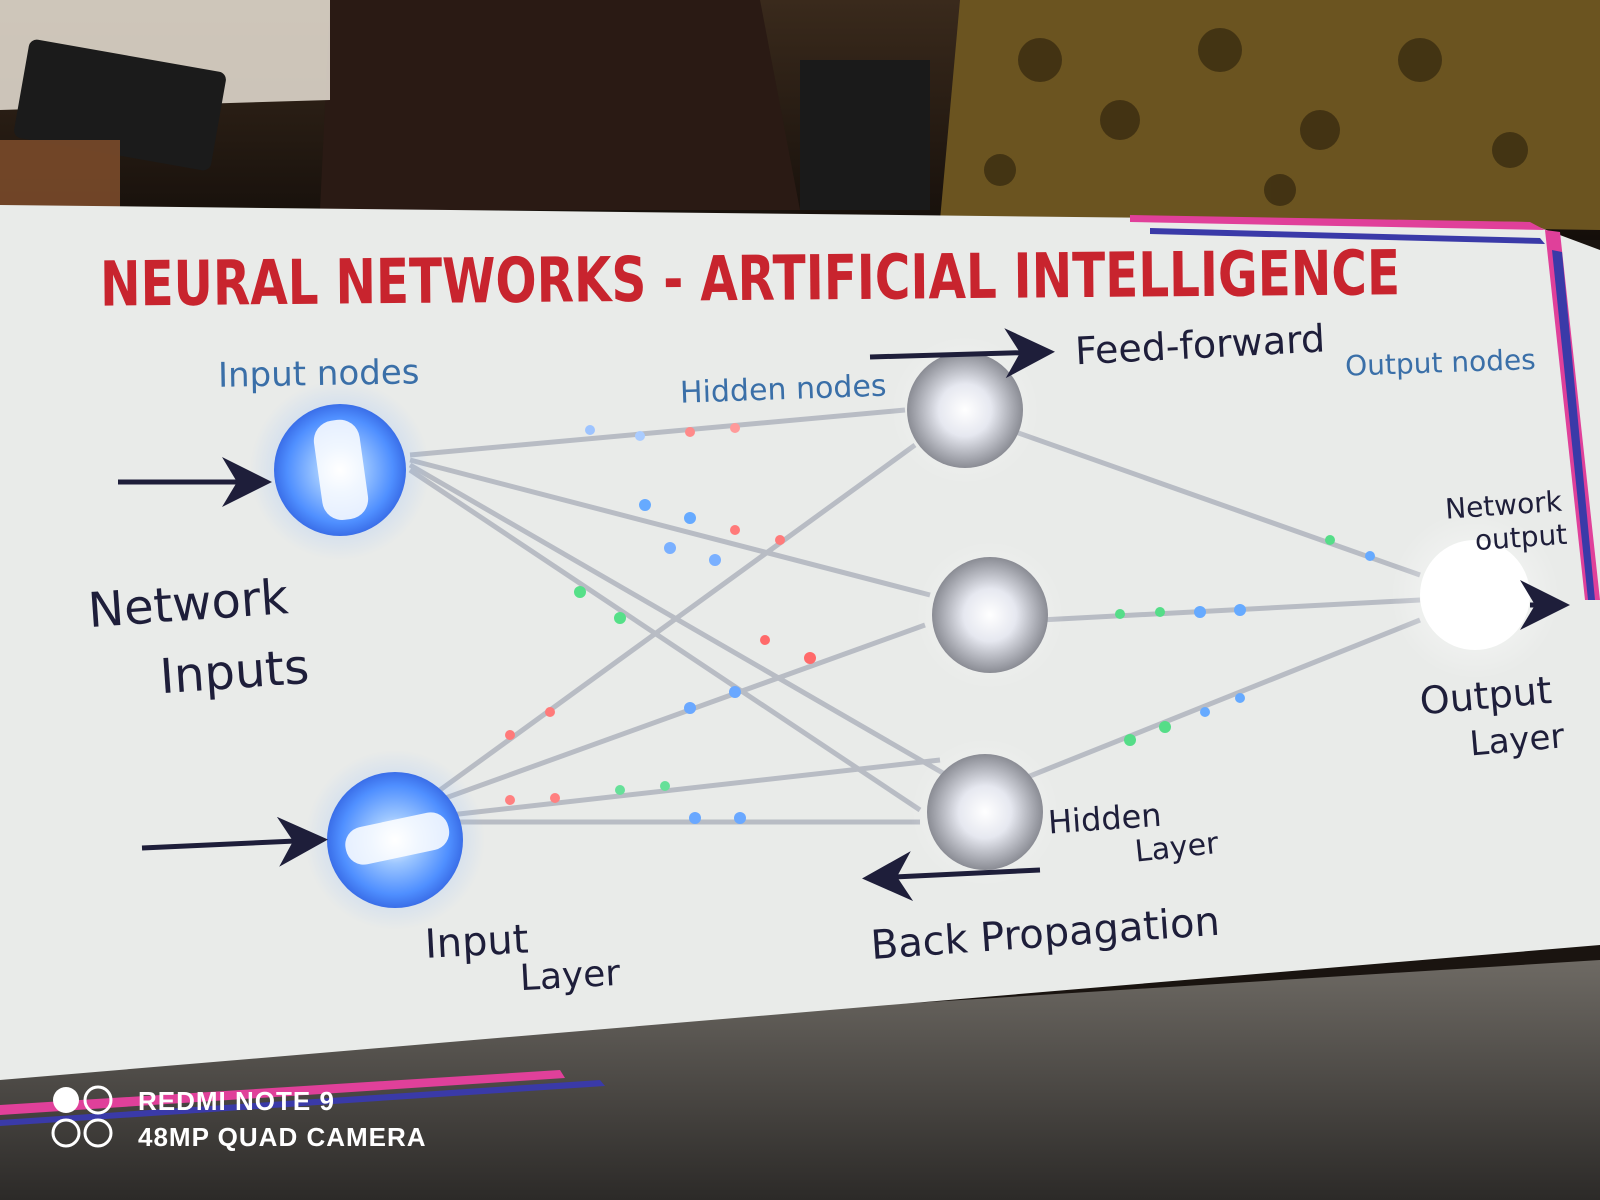 Image resolution: width=1600 pixels, height=1200 pixels. I want to click on label-input-layer-line1: Input, so click(477, 941).